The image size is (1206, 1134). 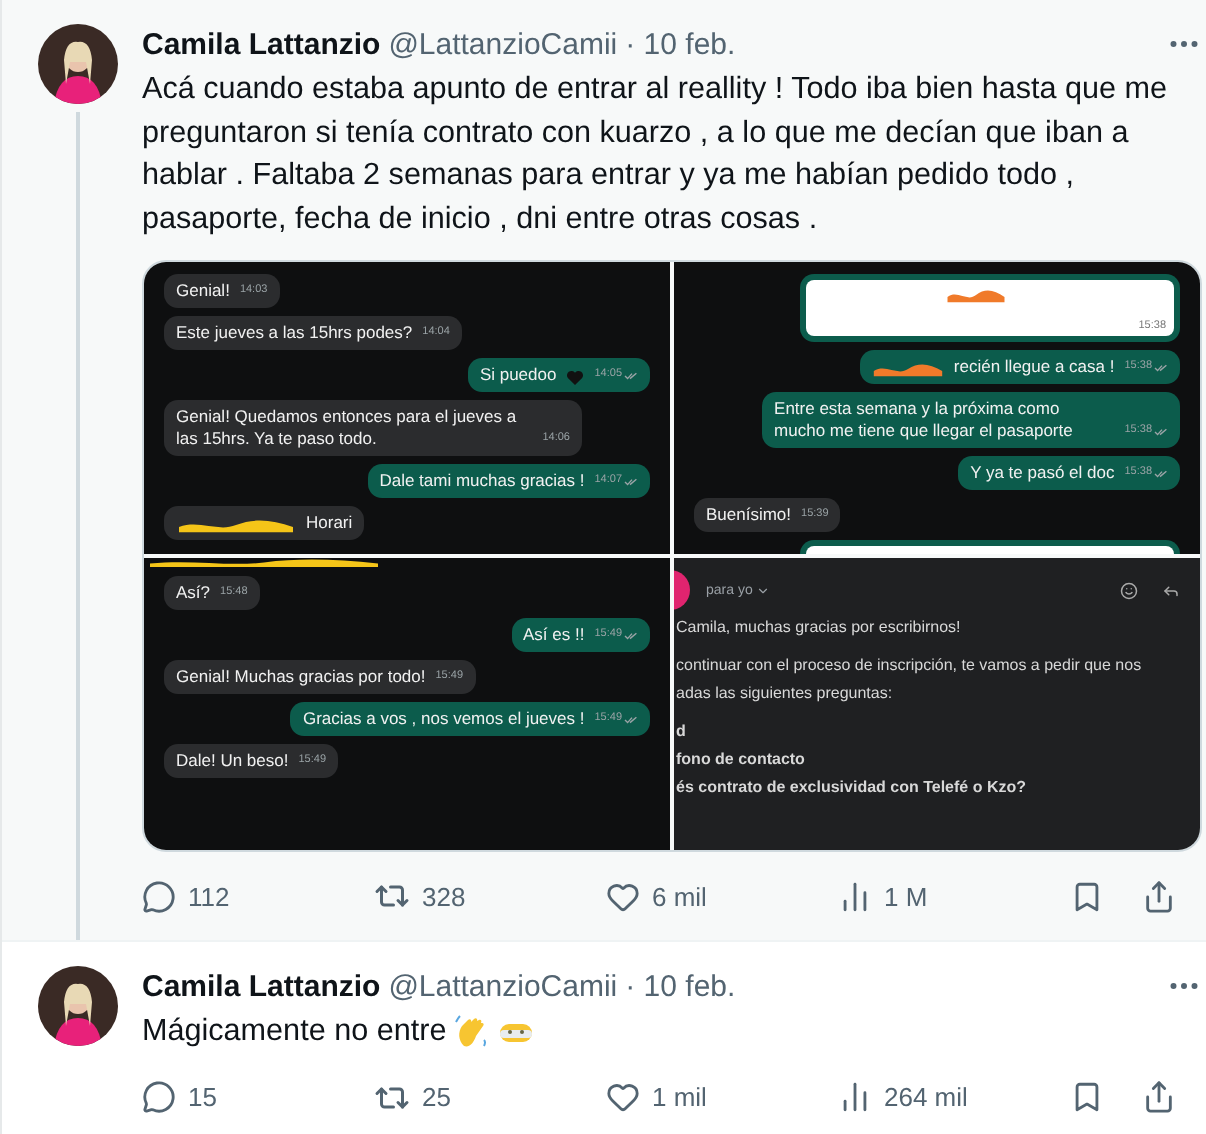 I want to click on tweet-text: Acá cuando estaba apunto de entrar al reallity ! Todo iba bien hasta que me preguntaron si tenía contrato con kuarzo , a lo que me decían que iban a hablar . Faltaba 2 semanas para entrar y ya me habían pedido todo , pasaporte, fecha de inicio , dni entre otras cosas ., so click(x=656, y=154).